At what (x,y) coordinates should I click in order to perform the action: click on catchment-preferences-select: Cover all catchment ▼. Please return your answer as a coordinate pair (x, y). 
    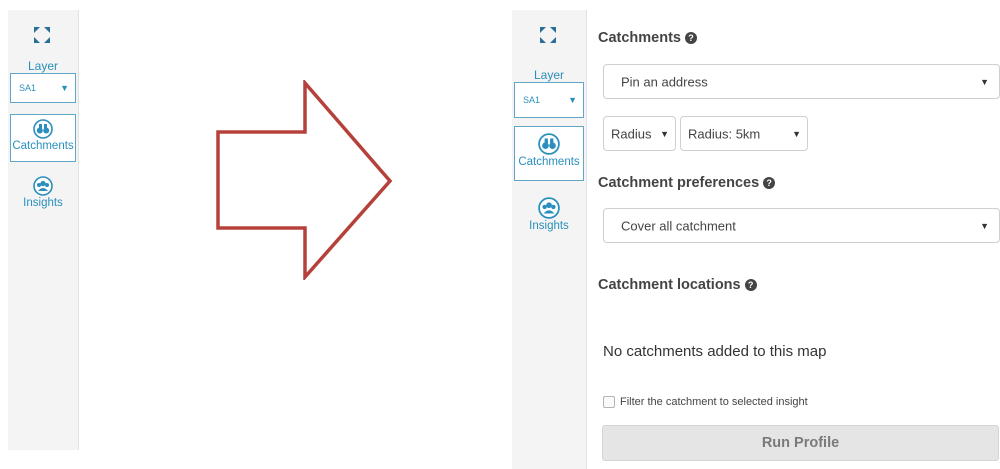
    Looking at the image, I should click on (801, 225).